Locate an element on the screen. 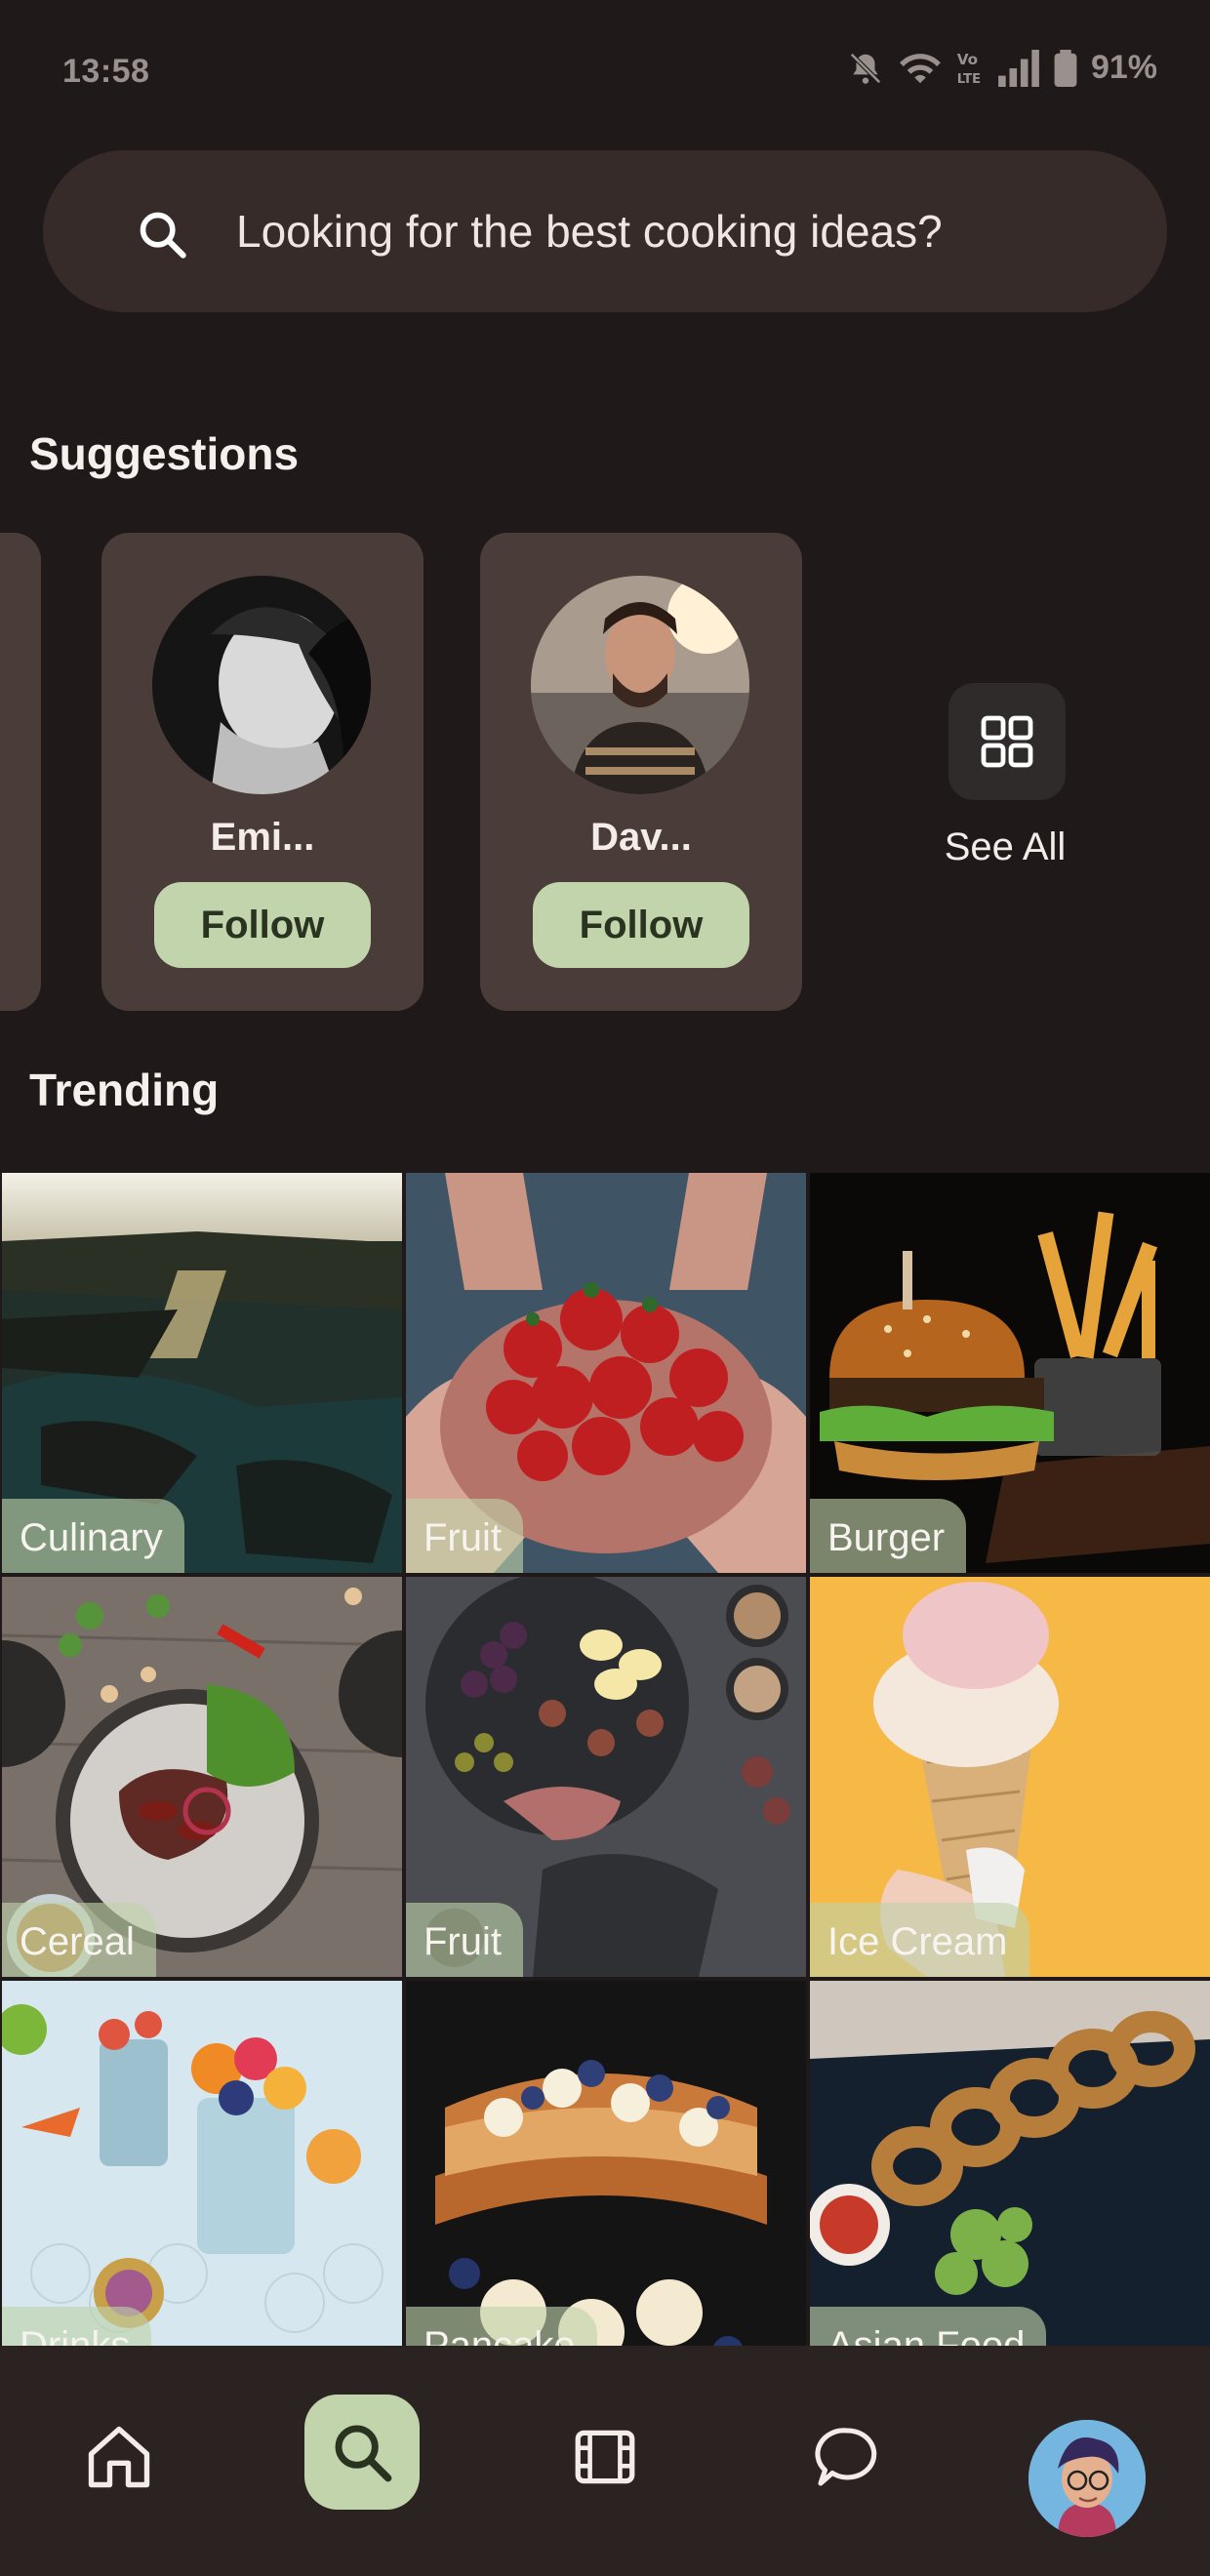 The image size is (1210, 2576). trending-tile-culinary: Culinary is located at coordinates (202, 1373).